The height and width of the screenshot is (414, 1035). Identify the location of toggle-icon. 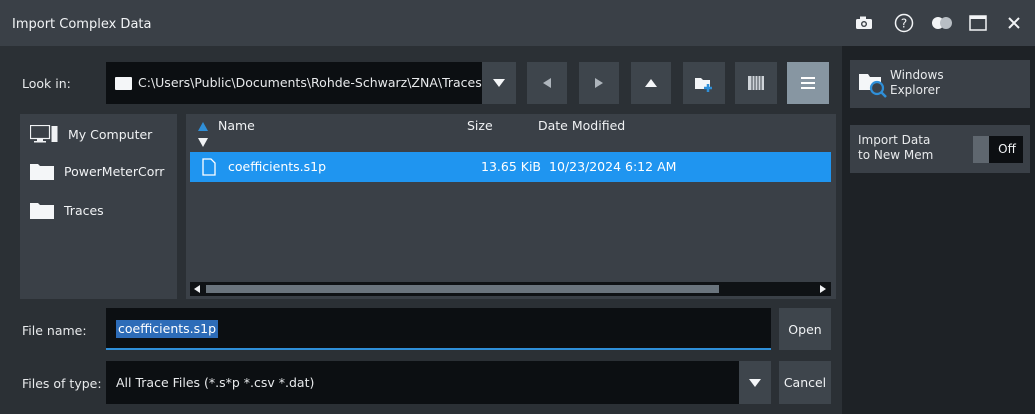
(942, 23).